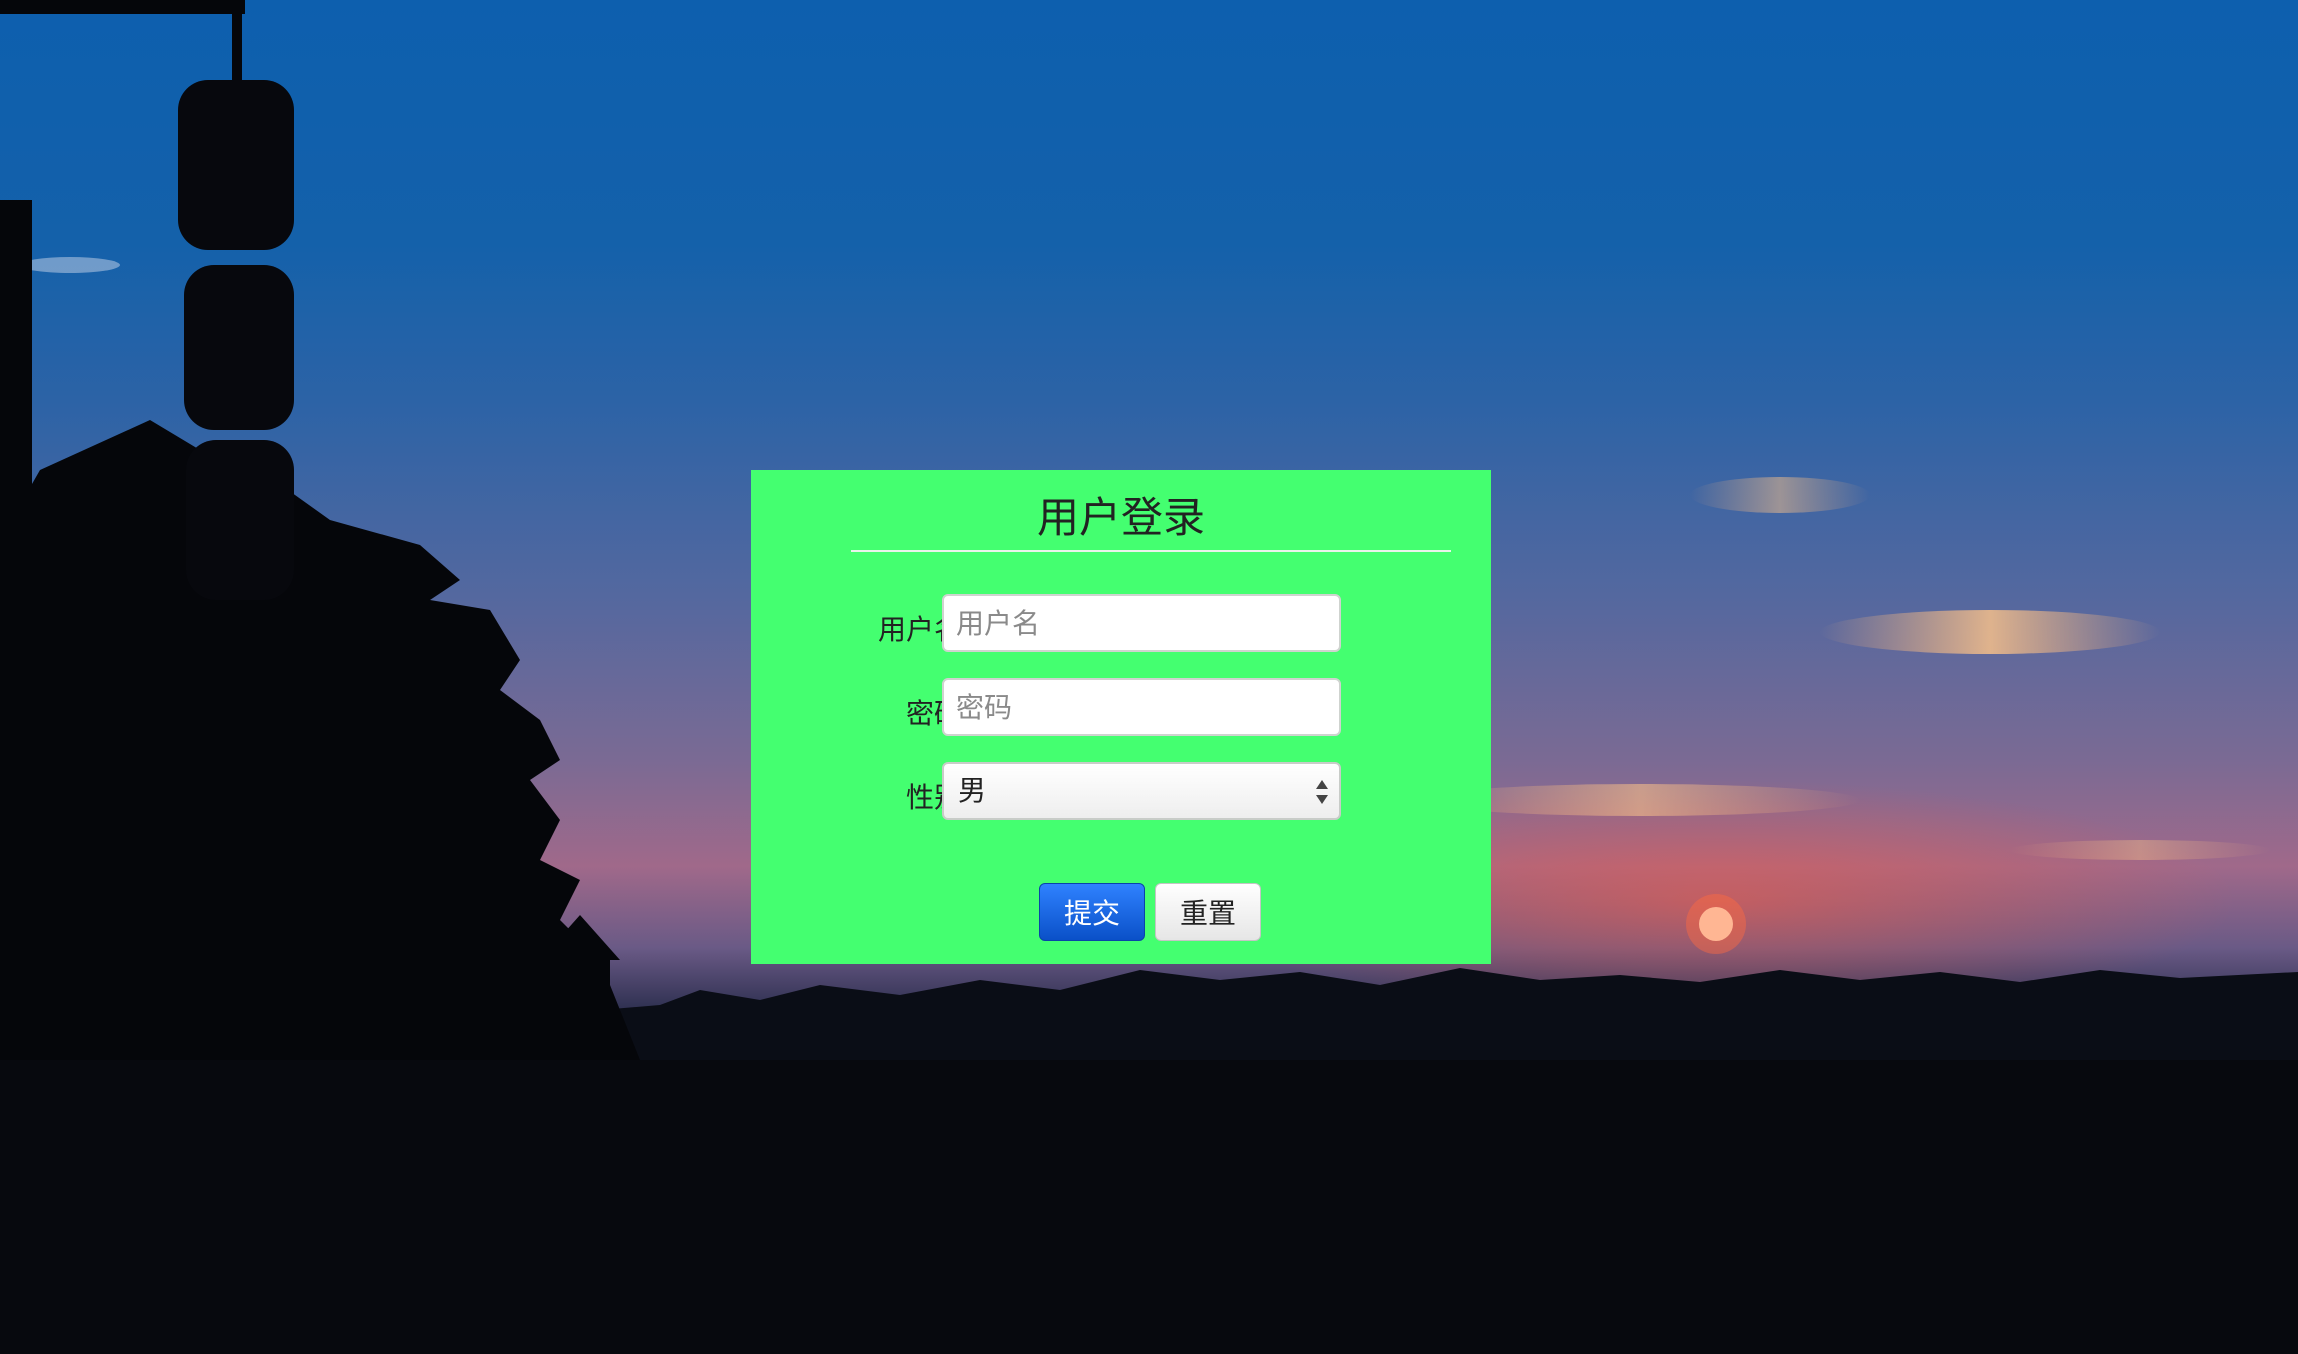  What do you see at coordinates (1322, 792) in the screenshot?
I see `up-down-arrows-icon` at bounding box center [1322, 792].